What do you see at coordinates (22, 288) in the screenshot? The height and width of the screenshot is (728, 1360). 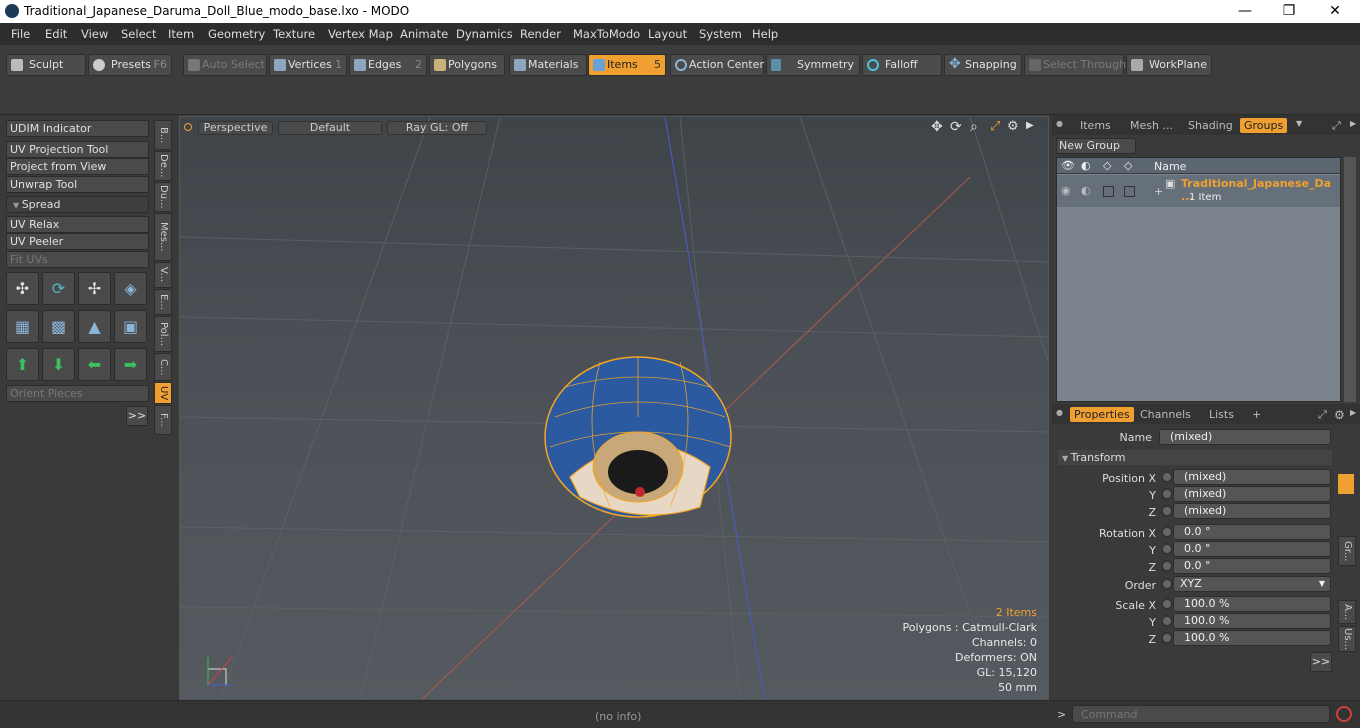 I see `move-uv-icon: ✣` at bounding box center [22, 288].